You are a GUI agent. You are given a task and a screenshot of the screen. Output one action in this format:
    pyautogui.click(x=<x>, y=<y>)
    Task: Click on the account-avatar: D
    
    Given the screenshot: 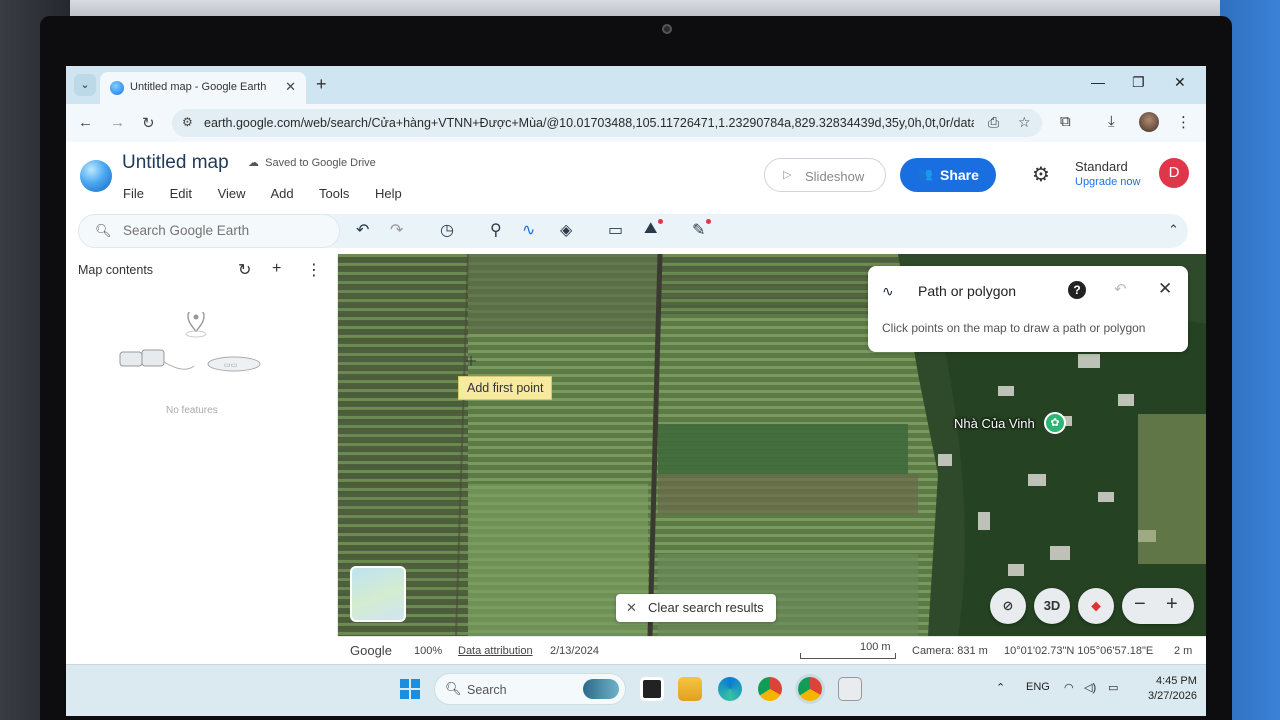 What is the action you would take?
    pyautogui.click(x=1174, y=173)
    